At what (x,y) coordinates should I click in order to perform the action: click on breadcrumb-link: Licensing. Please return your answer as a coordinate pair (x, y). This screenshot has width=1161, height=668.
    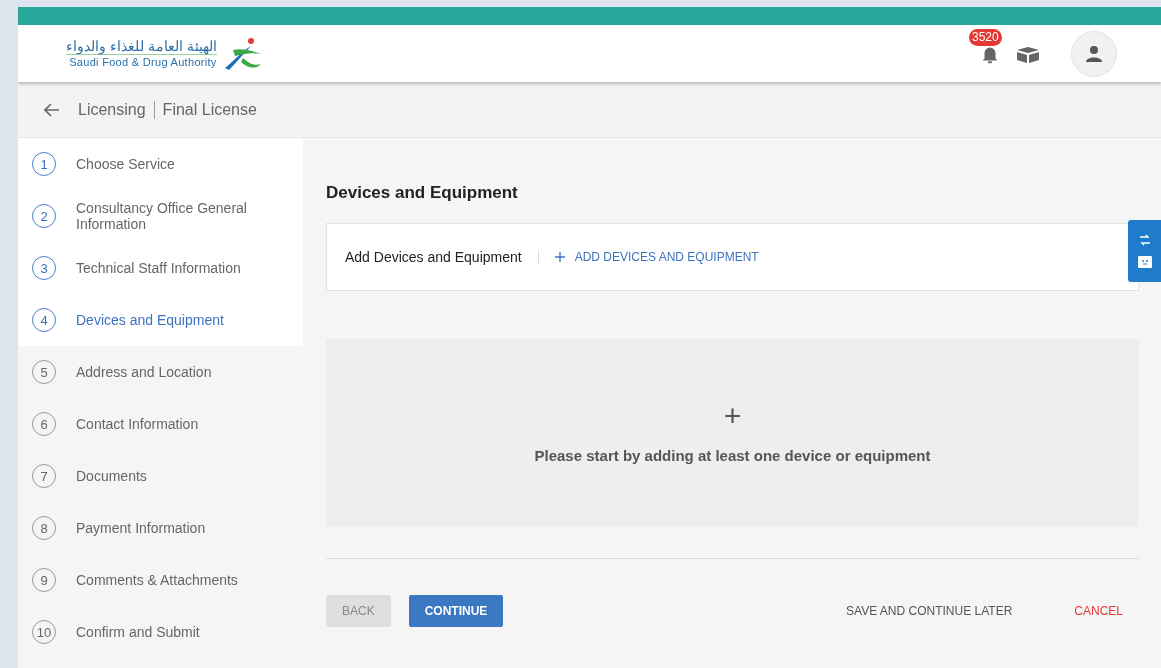
    Looking at the image, I should click on (112, 109).